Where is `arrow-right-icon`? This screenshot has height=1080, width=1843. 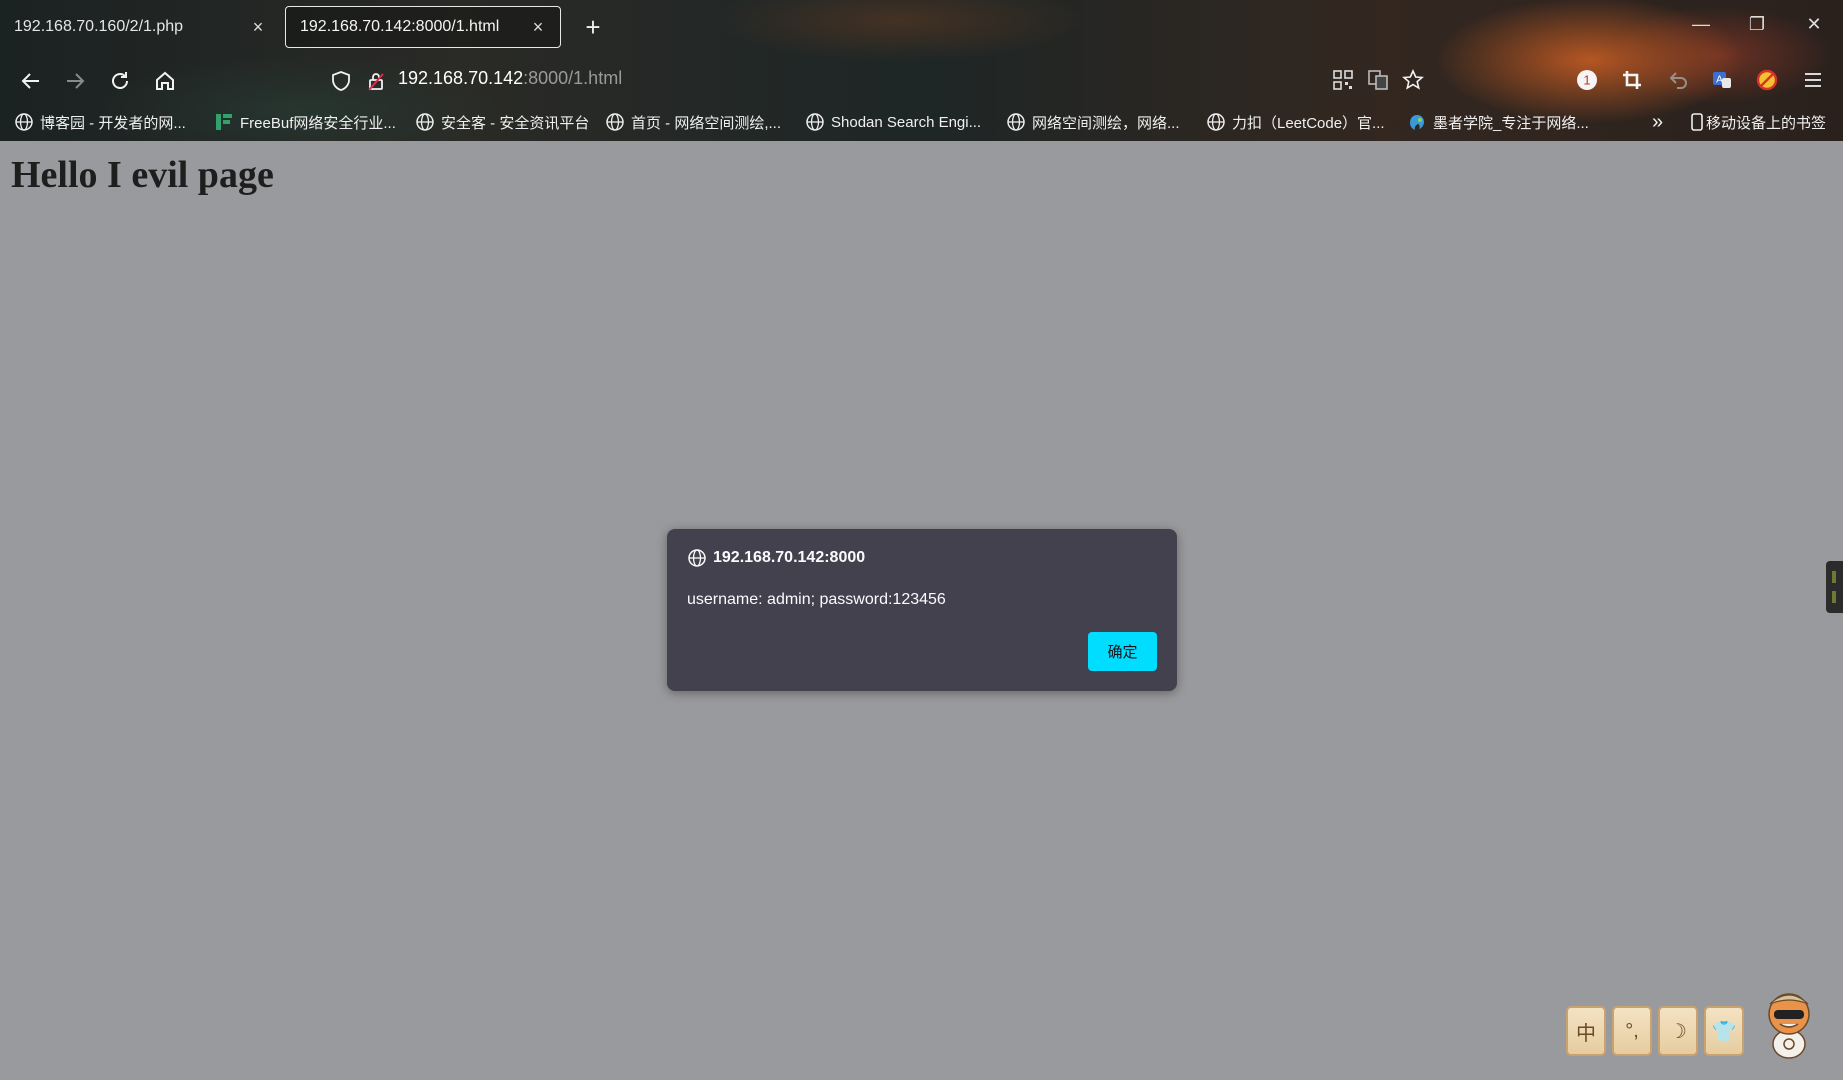
arrow-right-icon is located at coordinates (76, 81).